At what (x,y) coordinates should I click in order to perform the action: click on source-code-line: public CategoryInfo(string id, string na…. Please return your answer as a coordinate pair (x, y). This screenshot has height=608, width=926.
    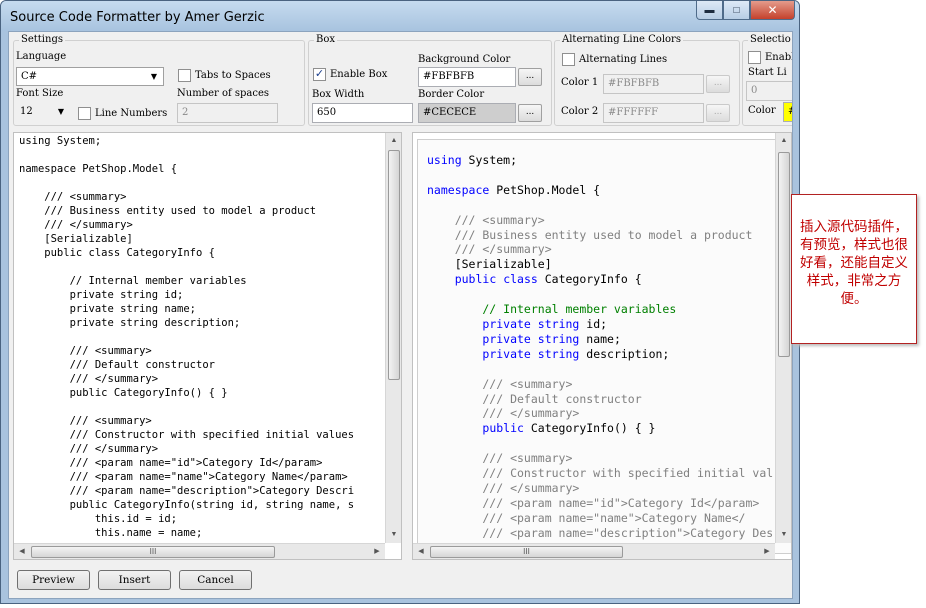
    Looking at the image, I should click on (187, 505).